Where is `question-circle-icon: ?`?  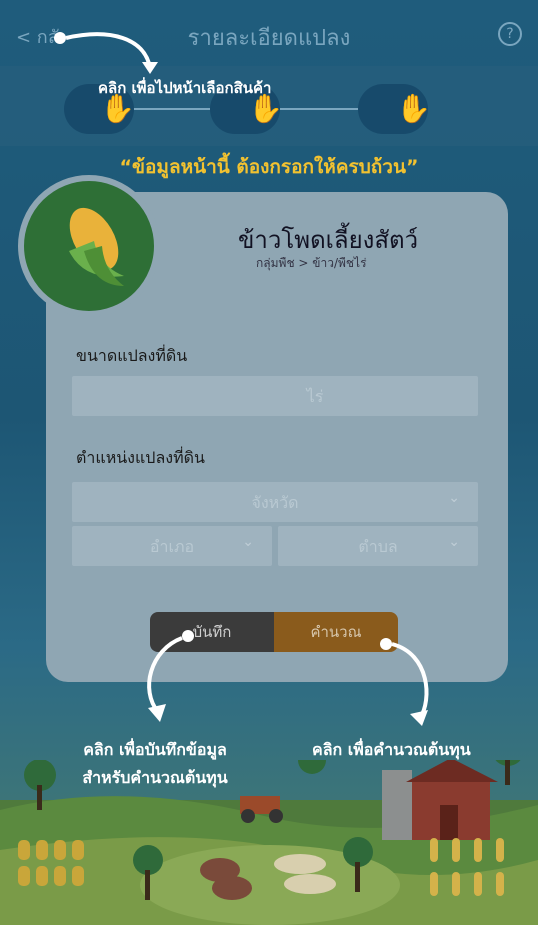 question-circle-icon: ? is located at coordinates (510, 34).